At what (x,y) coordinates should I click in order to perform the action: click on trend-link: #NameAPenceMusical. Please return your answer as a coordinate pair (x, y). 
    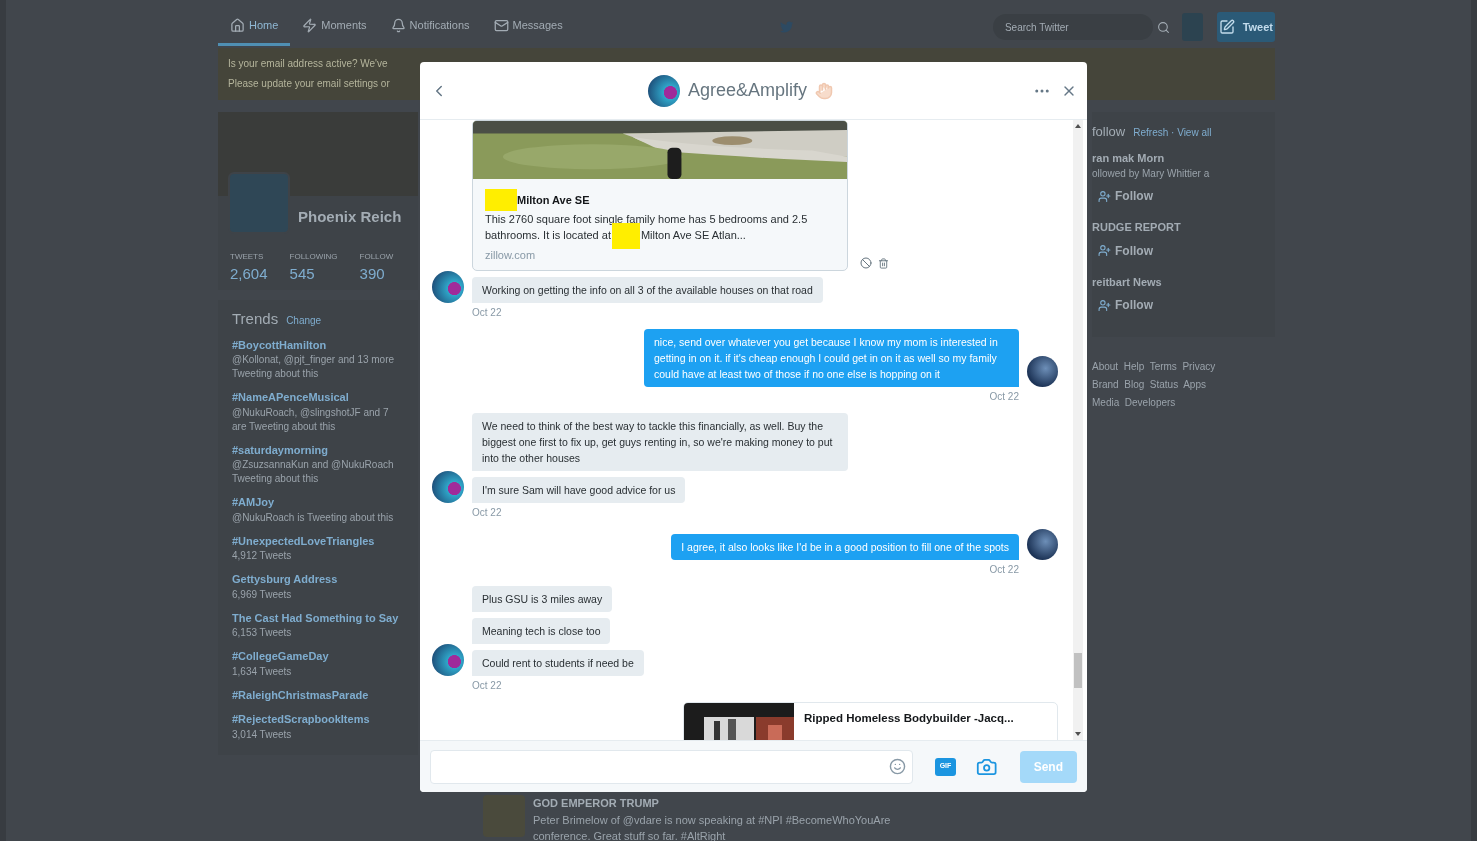
    Looking at the image, I should click on (290, 397).